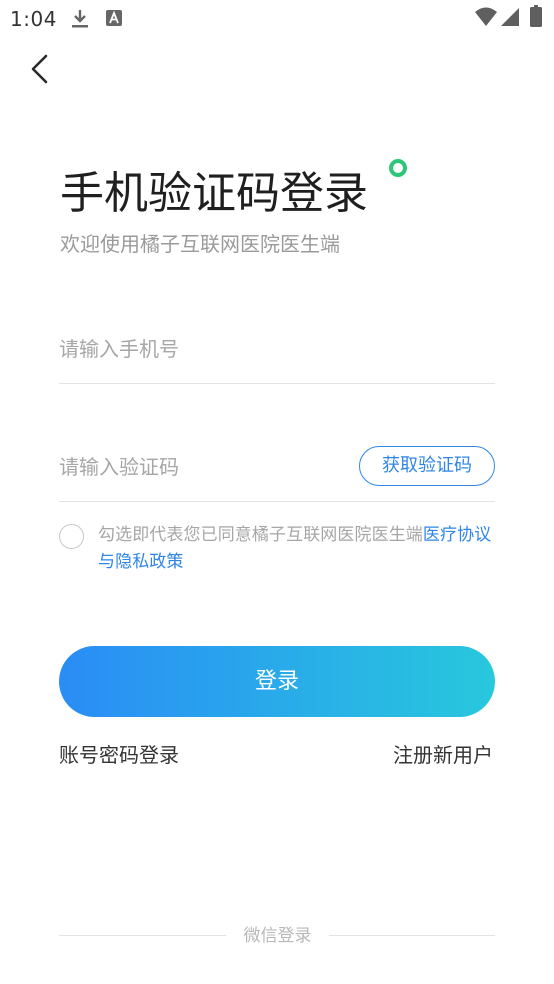 This screenshot has height=984, width=554. I want to click on title-decoration-dot, so click(398, 168).